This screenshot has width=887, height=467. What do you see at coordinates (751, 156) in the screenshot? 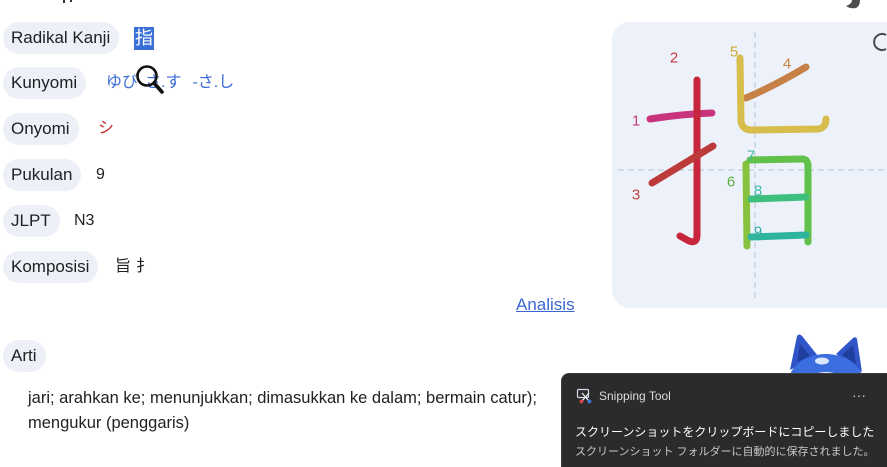
I see `stroke-number-7: 7` at bounding box center [751, 156].